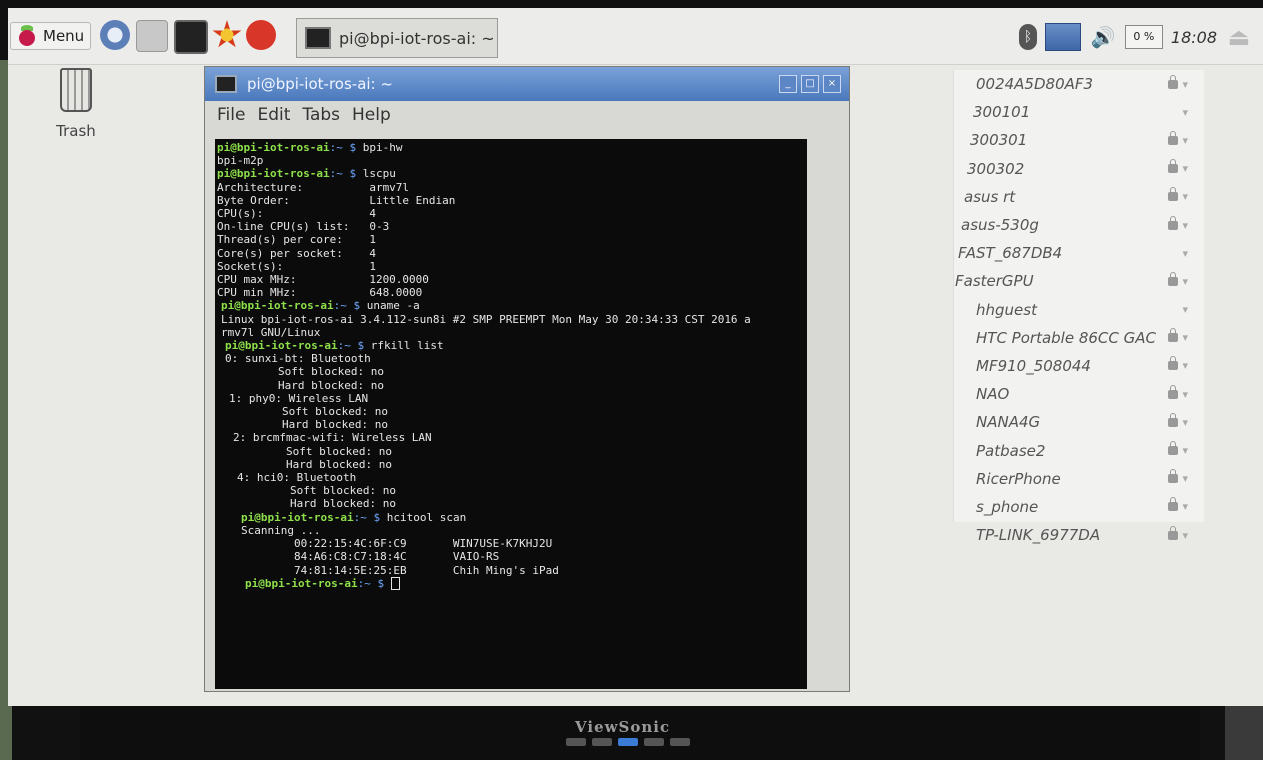  I want to click on terminal-line: CPU max MHz: 1200.0000, so click(484, 279).